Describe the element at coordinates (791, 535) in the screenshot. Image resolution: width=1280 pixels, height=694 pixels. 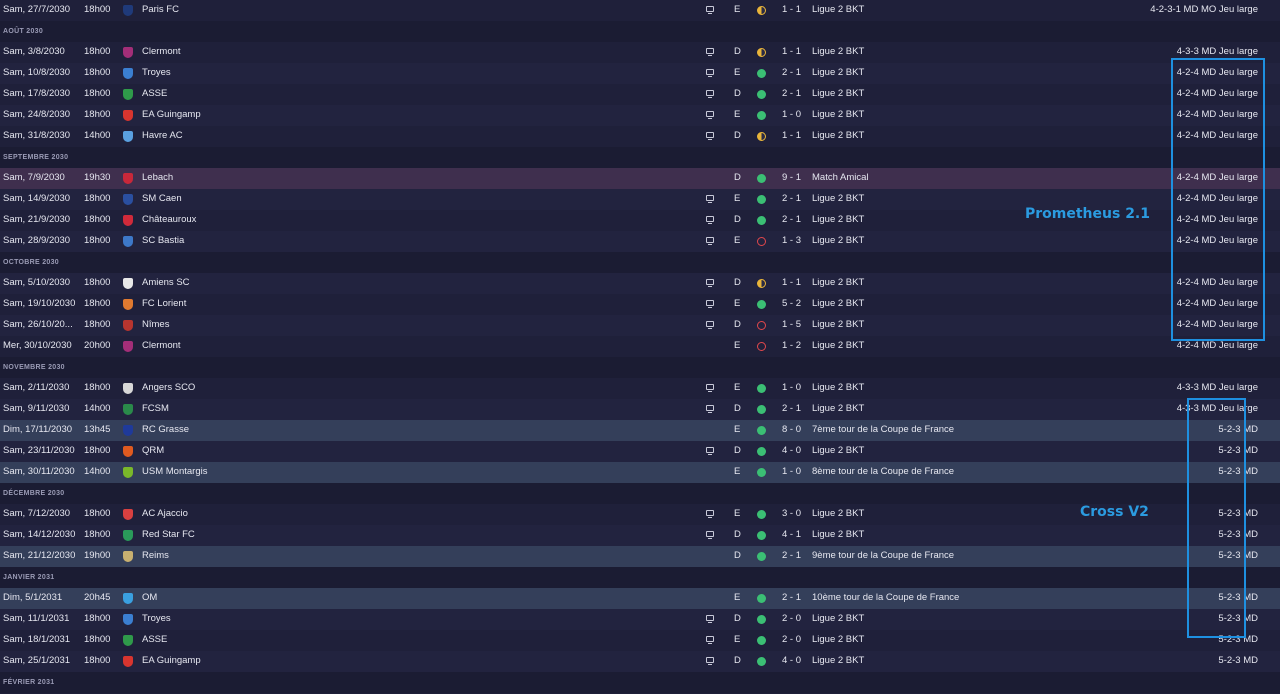
I see `fixture-score: 4 - 1` at that location.